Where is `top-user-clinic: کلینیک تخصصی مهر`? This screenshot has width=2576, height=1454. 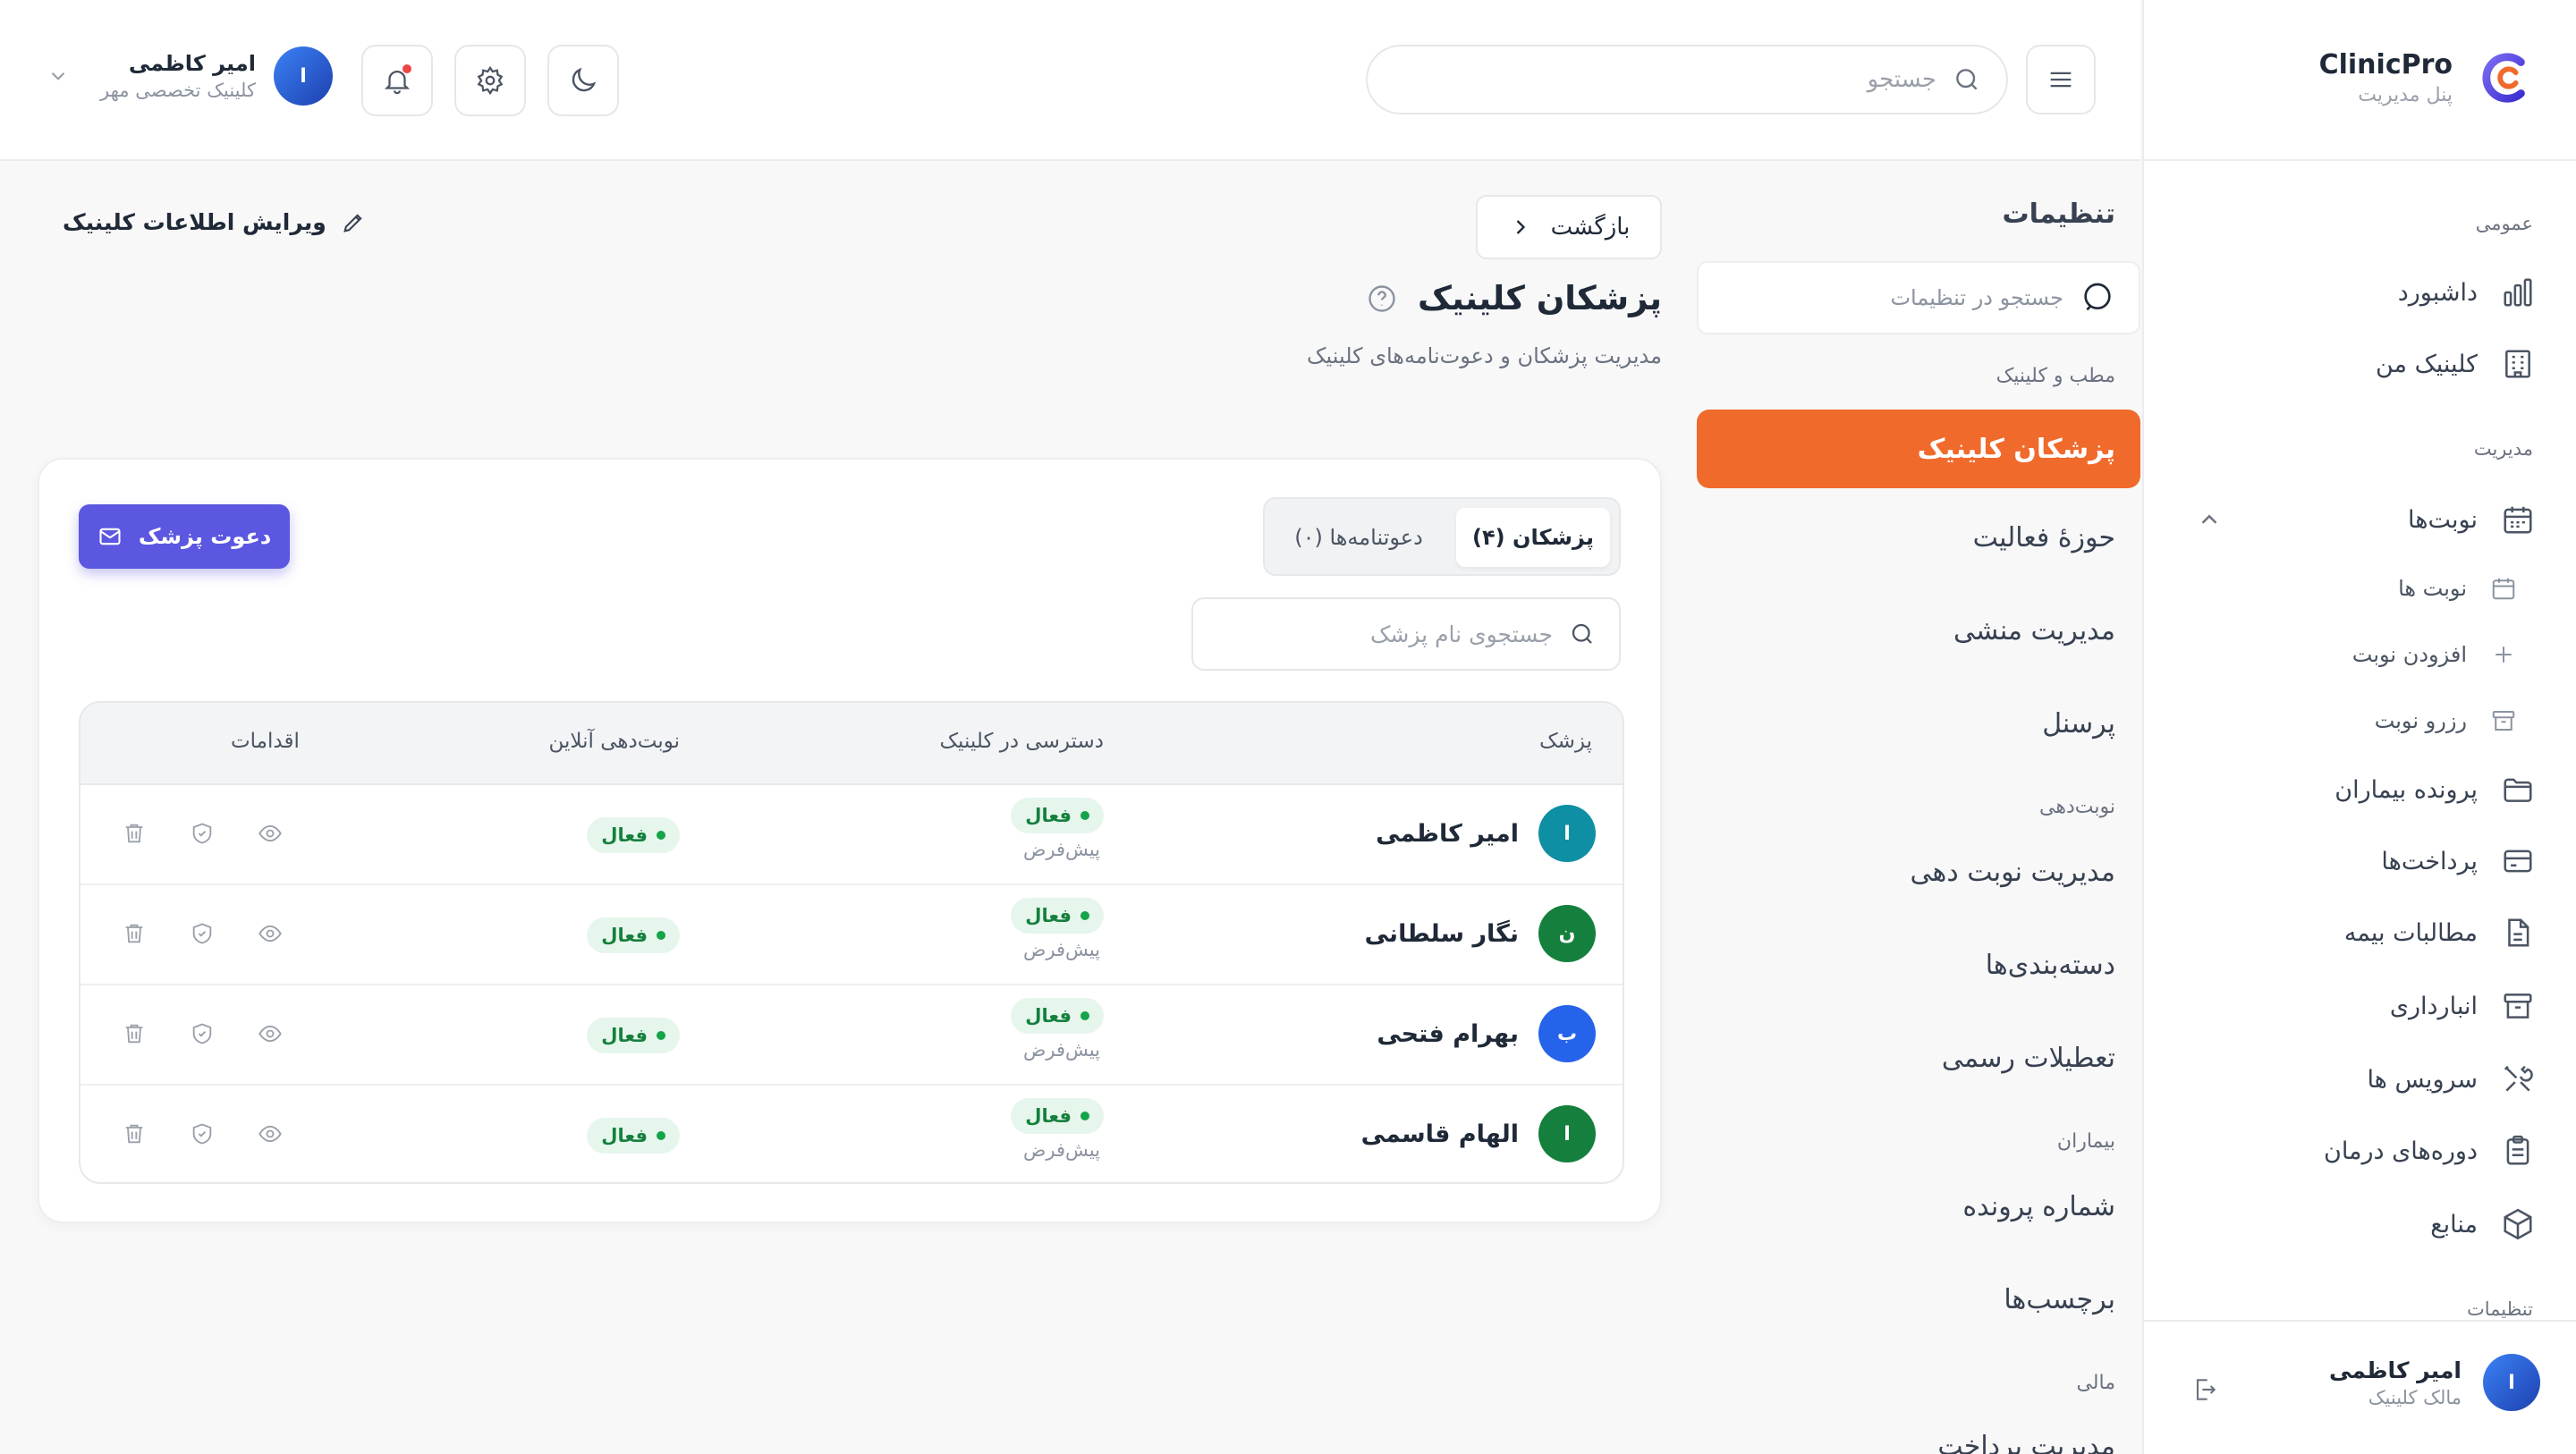 top-user-clinic: کلینیک تخصصی مهر is located at coordinates (178, 91).